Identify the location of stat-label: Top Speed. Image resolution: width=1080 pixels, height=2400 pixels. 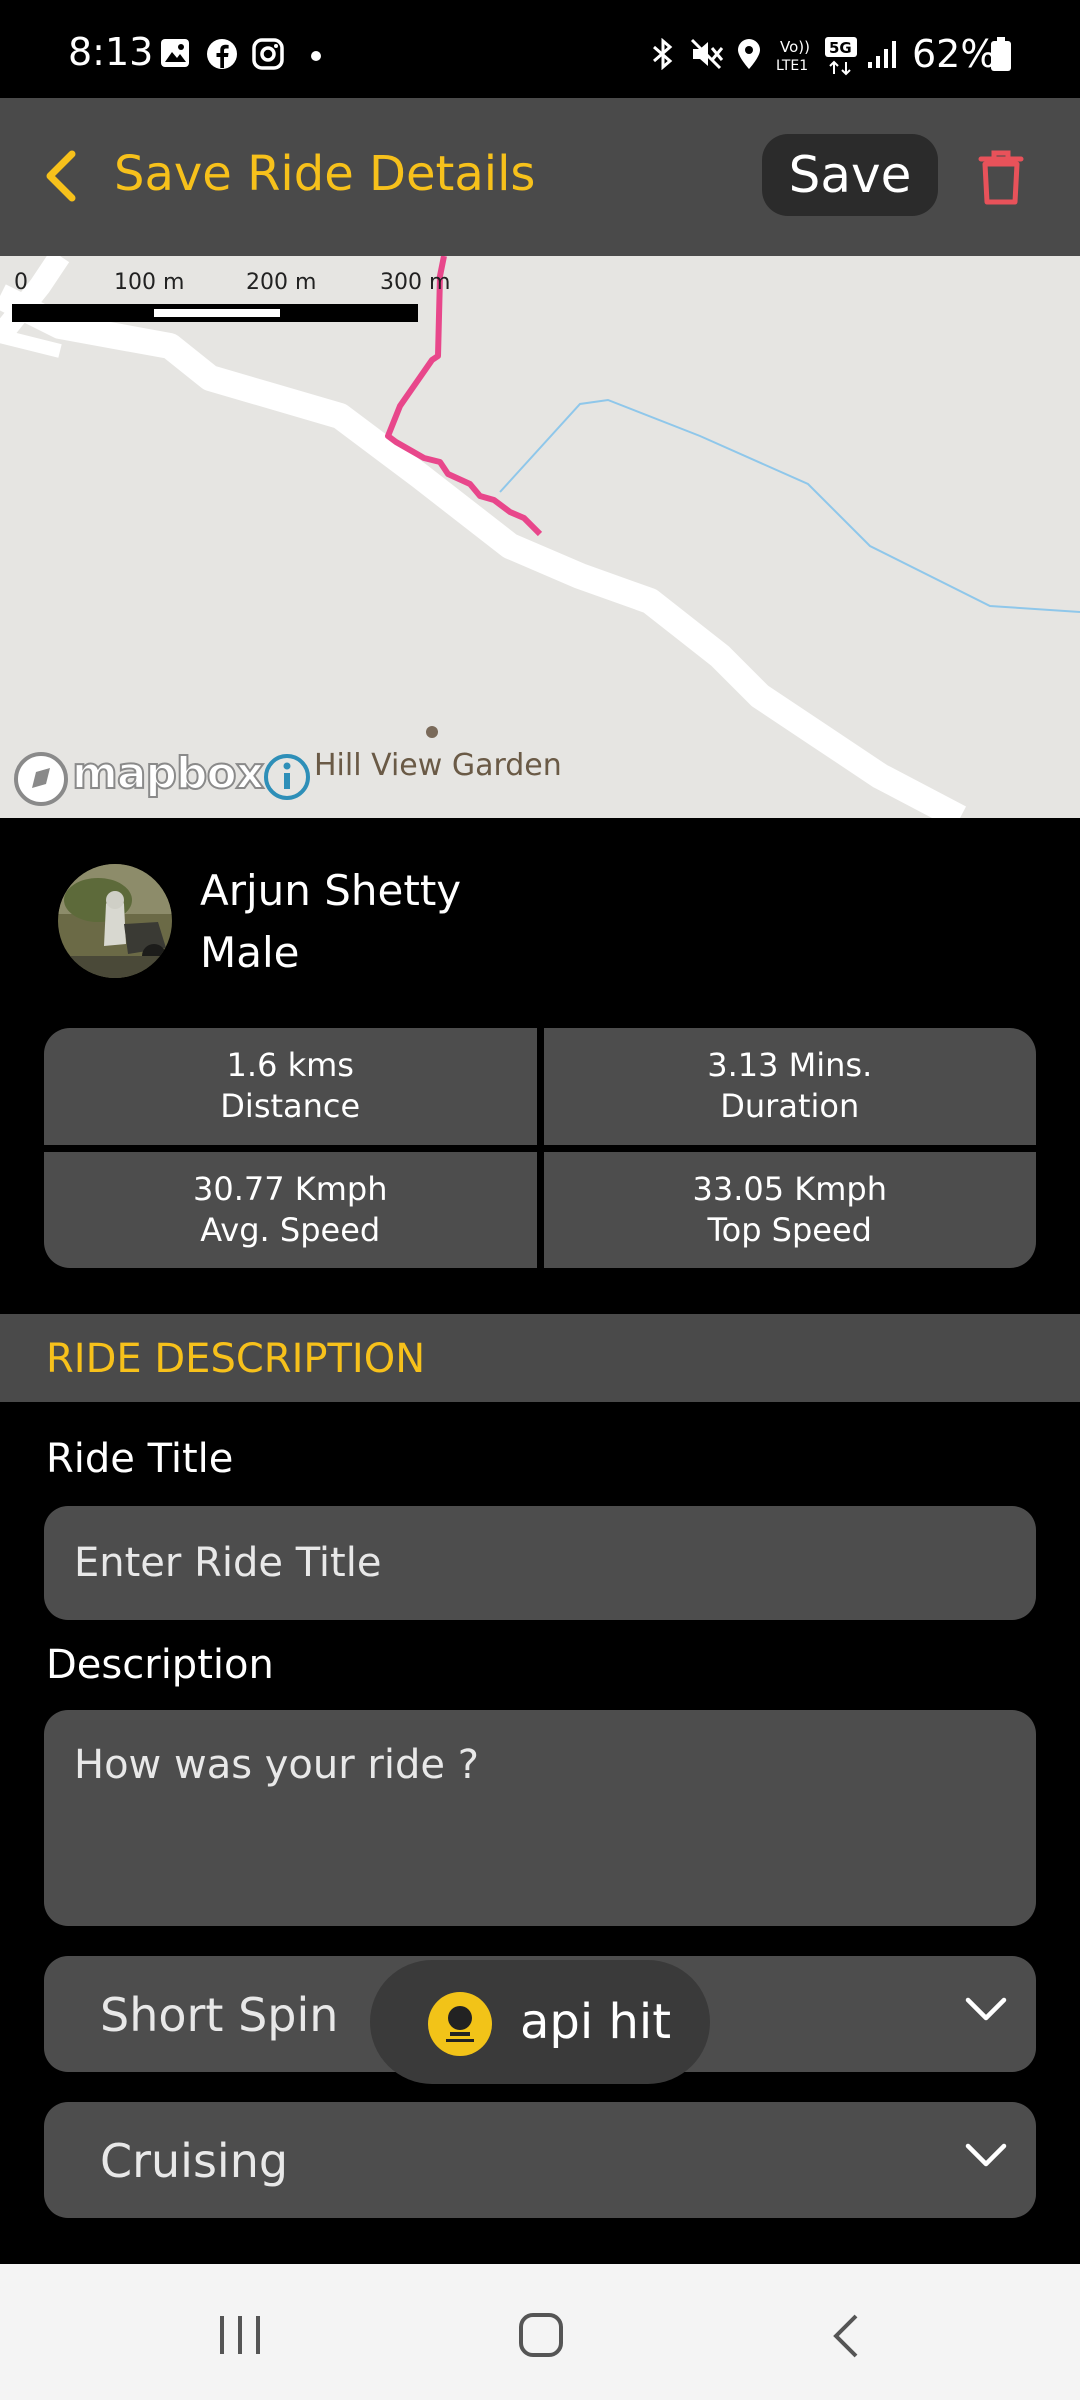
(789, 1229).